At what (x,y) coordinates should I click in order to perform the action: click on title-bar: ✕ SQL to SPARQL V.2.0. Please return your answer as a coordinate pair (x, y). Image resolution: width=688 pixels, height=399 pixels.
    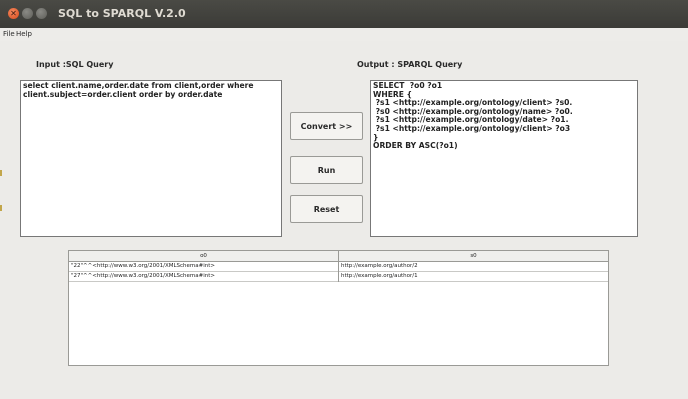
    Looking at the image, I should click on (344, 14).